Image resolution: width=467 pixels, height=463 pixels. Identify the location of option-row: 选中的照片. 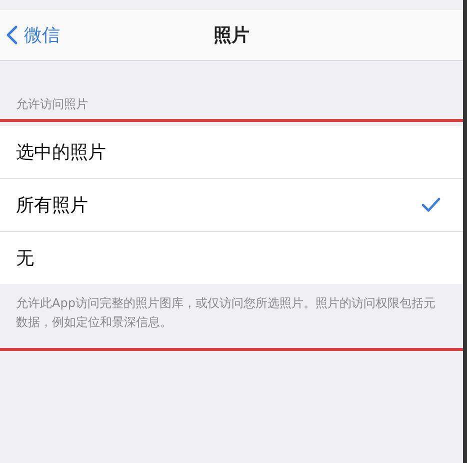
(231, 152).